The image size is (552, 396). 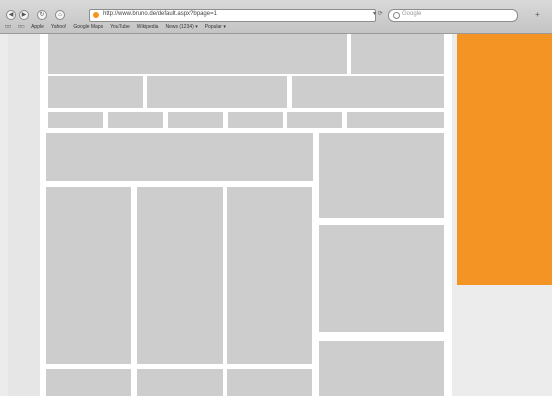 What do you see at coordinates (58, 27) in the screenshot?
I see `bookmark-item: Yahoo!` at bounding box center [58, 27].